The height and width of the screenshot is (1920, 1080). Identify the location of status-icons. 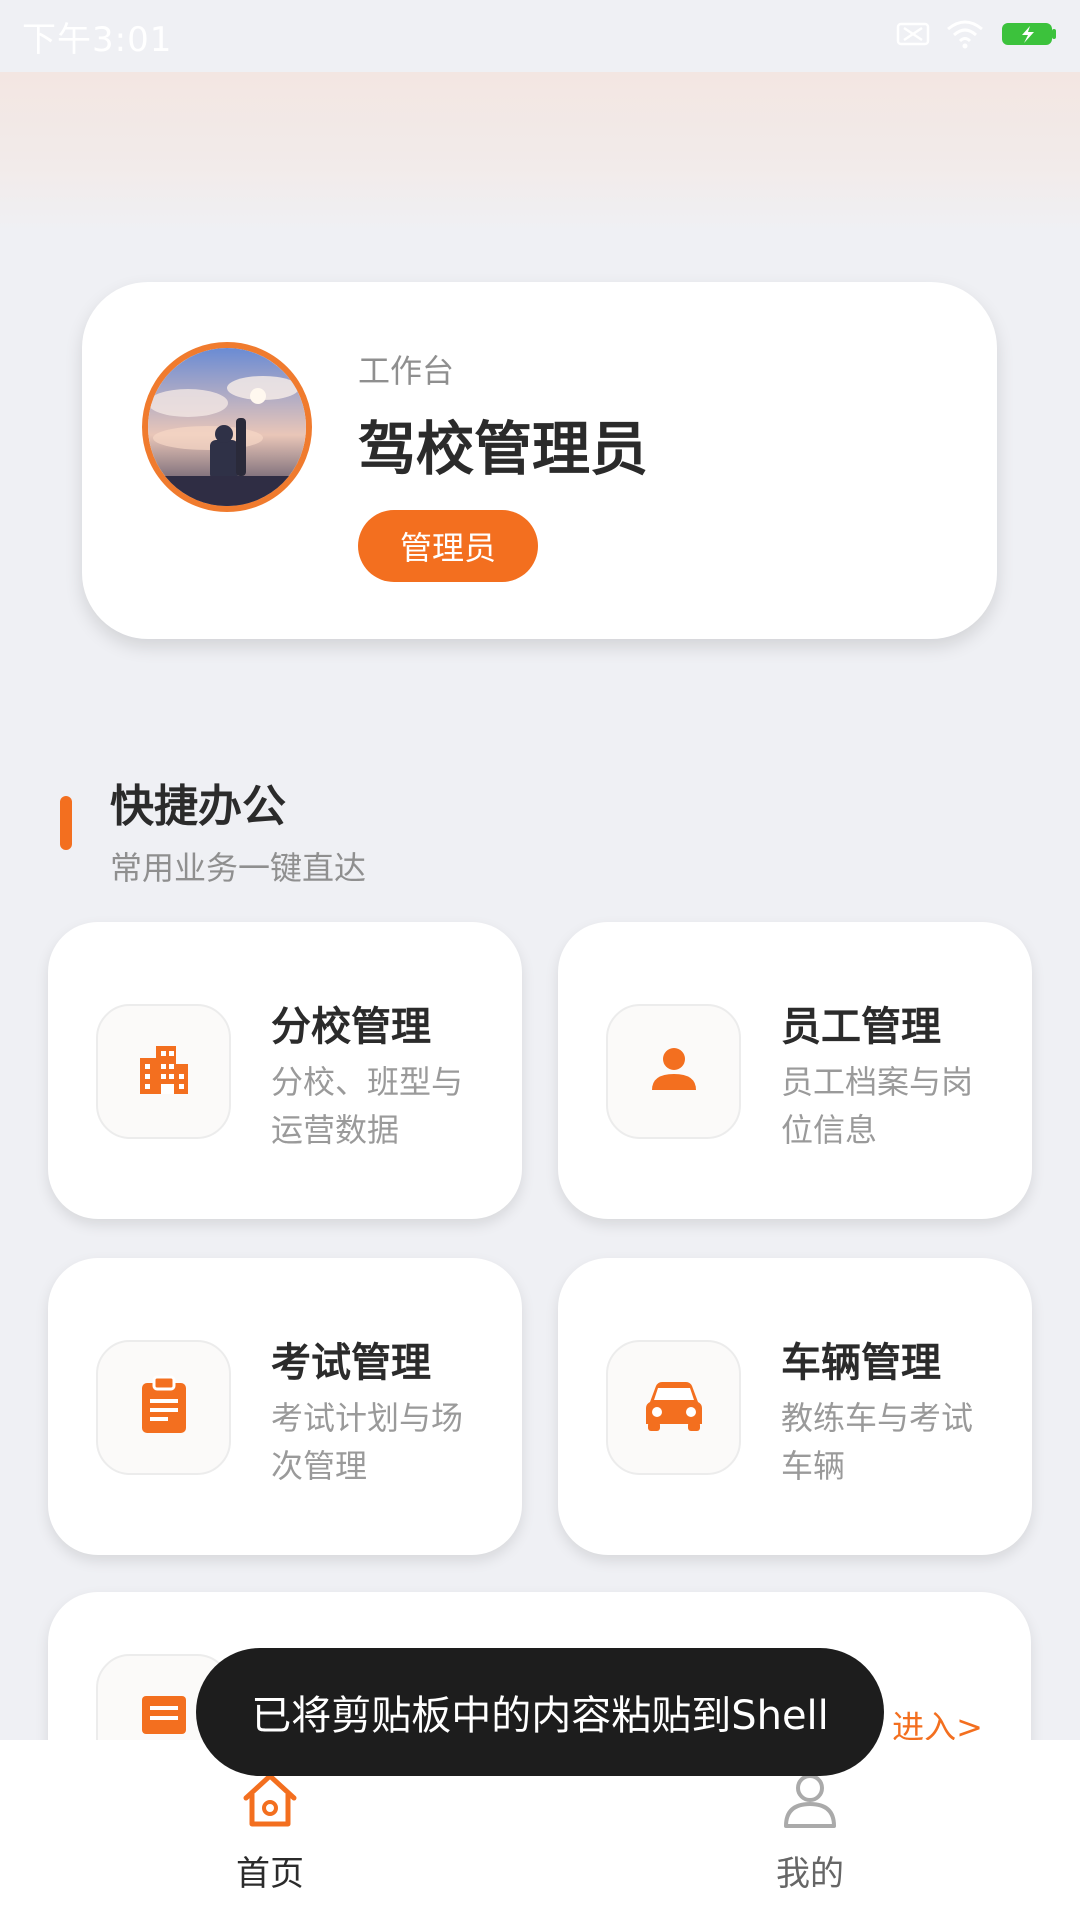
(977, 36).